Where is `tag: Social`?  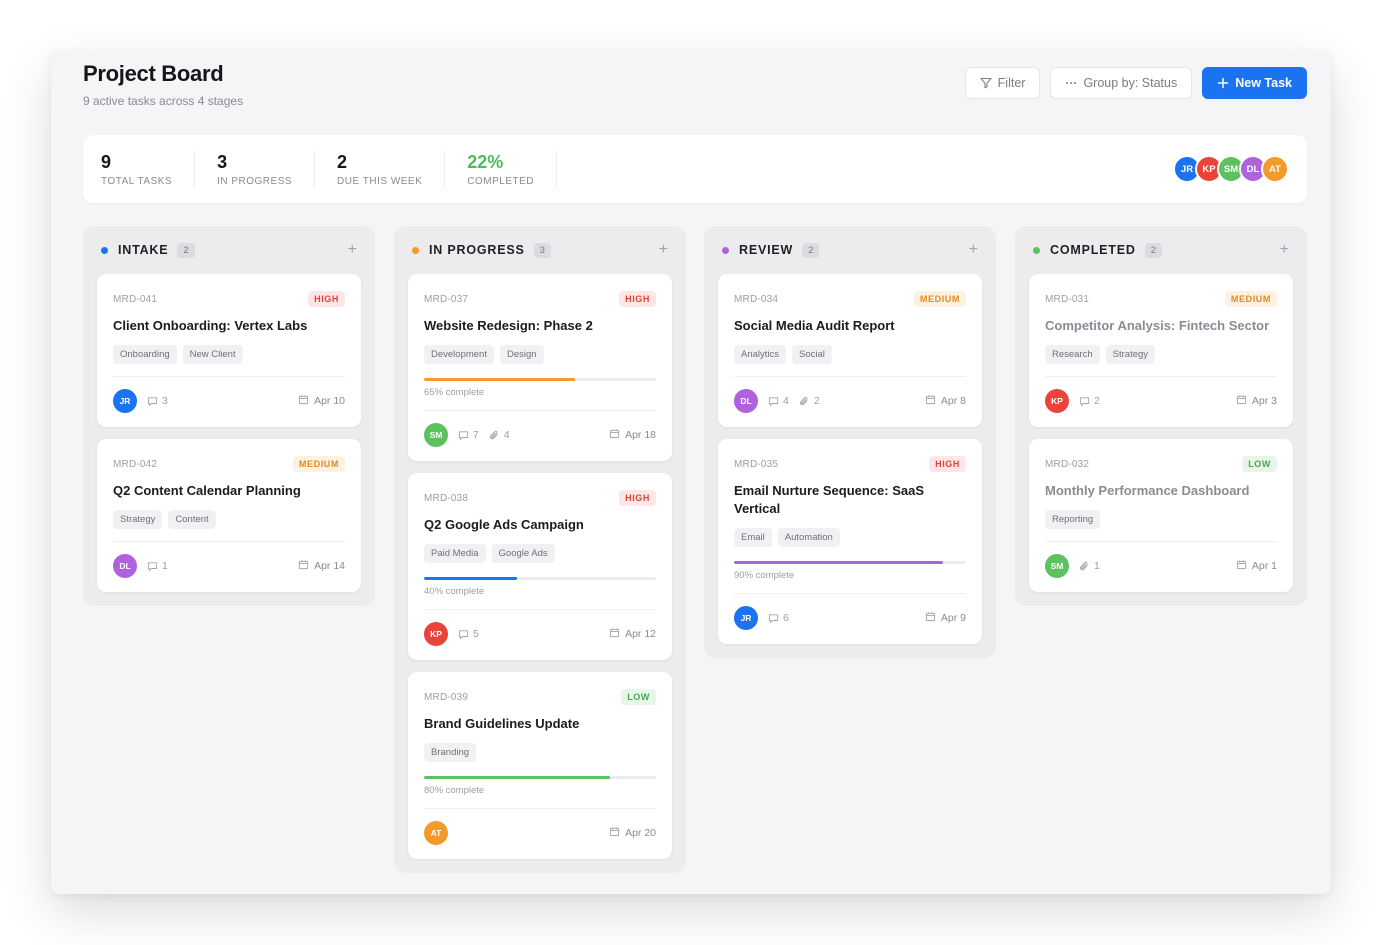 tag: Social is located at coordinates (812, 354).